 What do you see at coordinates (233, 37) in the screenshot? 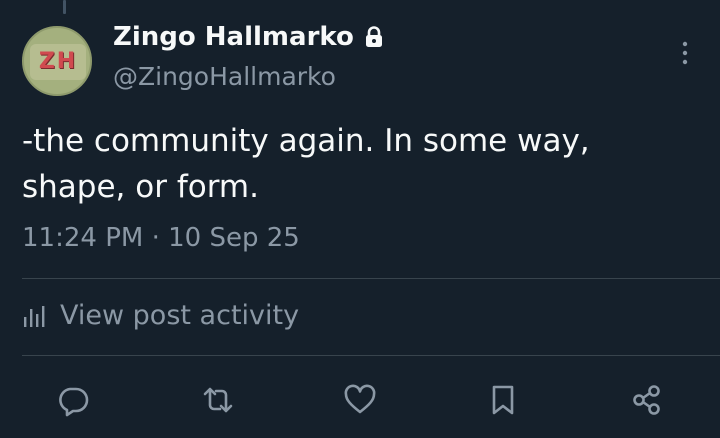
I see `display-name: Zingo Hallmarko` at bounding box center [233, 37].